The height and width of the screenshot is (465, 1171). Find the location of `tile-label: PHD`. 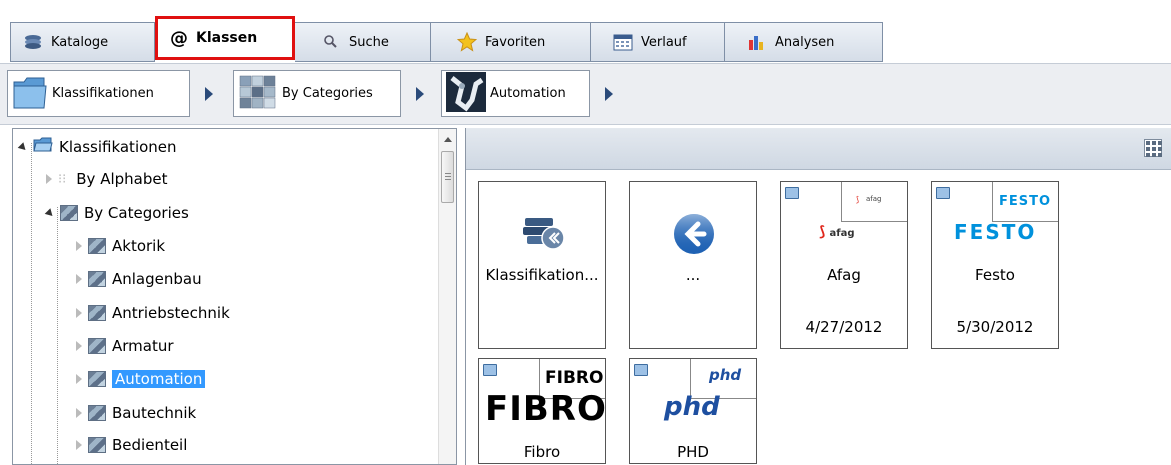

tile-label: PHD is located at coordinates (693, 452).